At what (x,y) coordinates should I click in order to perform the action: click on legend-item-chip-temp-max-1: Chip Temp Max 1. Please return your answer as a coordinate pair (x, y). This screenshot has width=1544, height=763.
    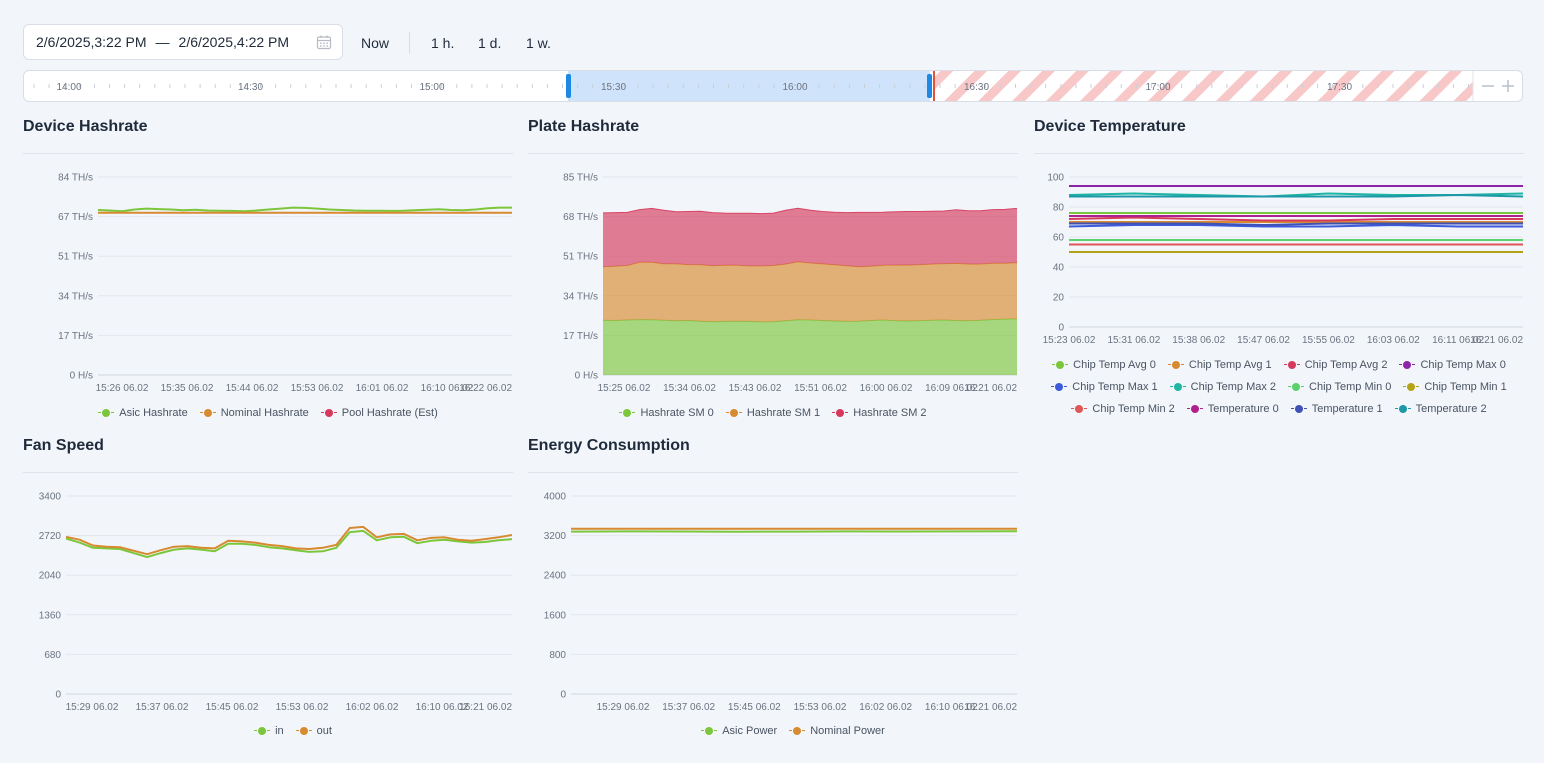
    Looking at the image, I should click on (1104, 387).